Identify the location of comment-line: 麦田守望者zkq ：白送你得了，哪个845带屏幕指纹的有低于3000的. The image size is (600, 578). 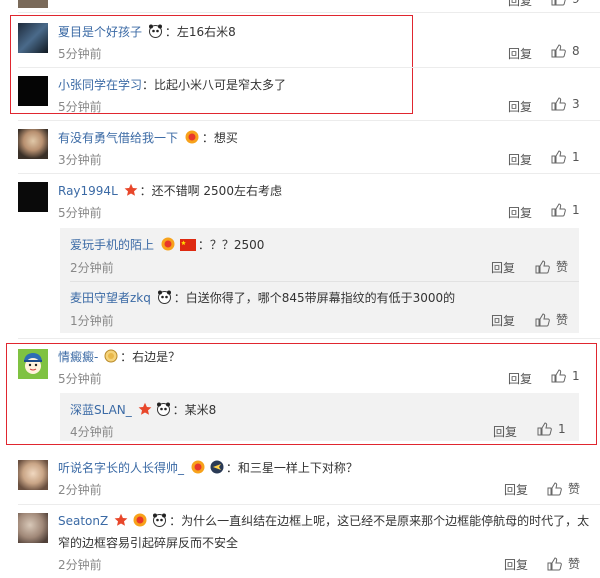
(262, 297).